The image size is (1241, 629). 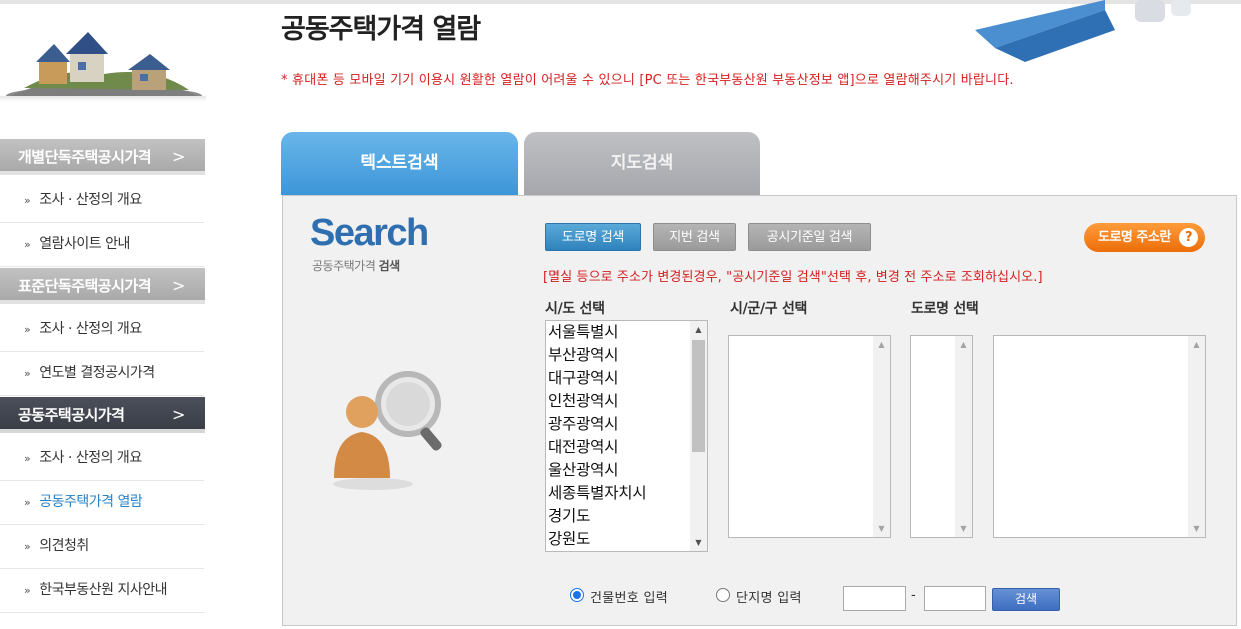 I want to click on building-number-sub-input, so click(x=955, y=598).